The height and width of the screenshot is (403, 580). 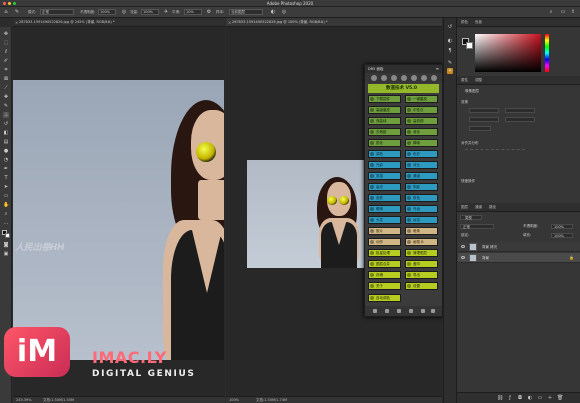 I want to click on angle-field, so click(x=480, y=128).